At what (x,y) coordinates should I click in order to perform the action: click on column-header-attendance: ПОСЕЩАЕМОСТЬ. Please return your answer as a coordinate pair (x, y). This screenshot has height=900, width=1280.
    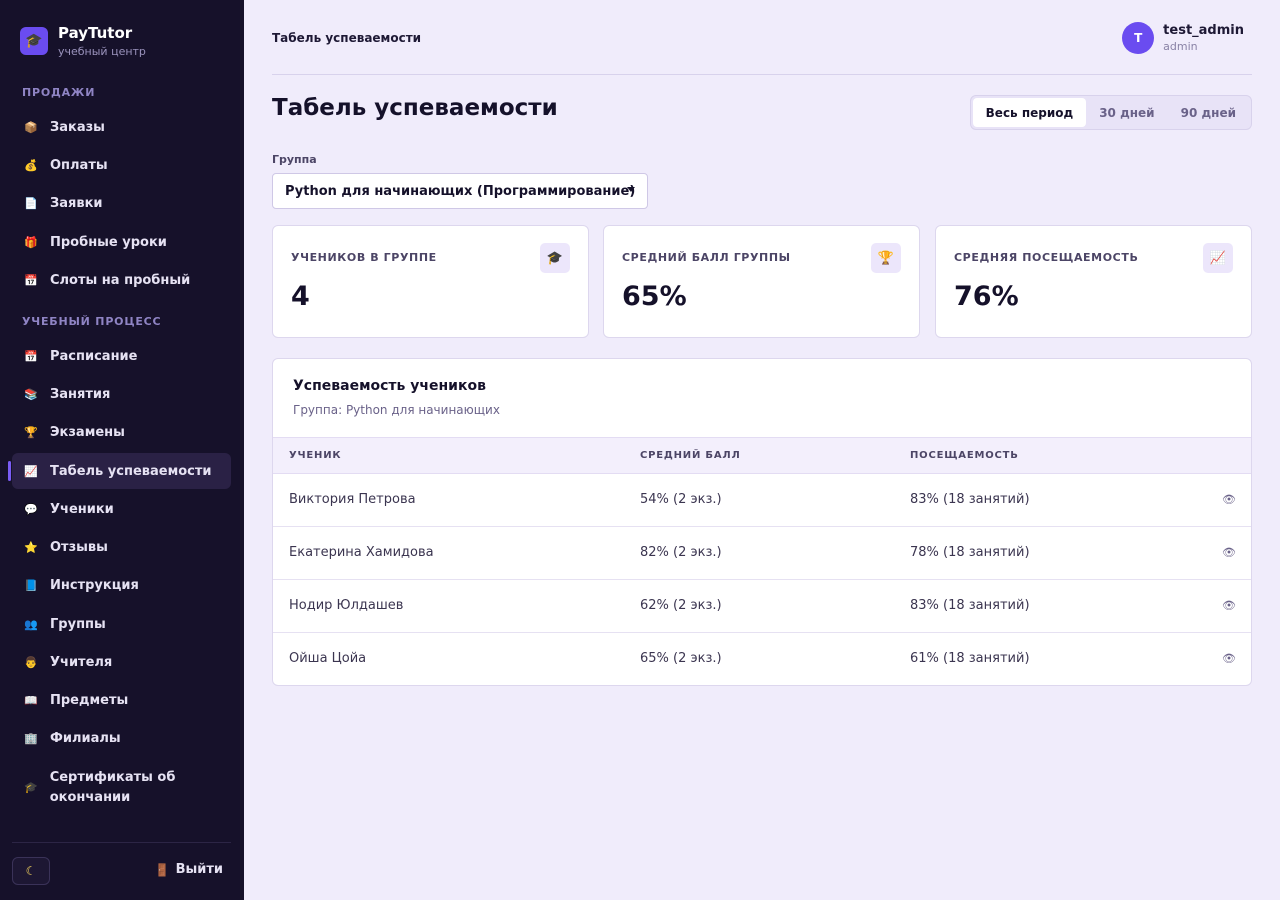
    Looking at the image, I should click on (964, 455).